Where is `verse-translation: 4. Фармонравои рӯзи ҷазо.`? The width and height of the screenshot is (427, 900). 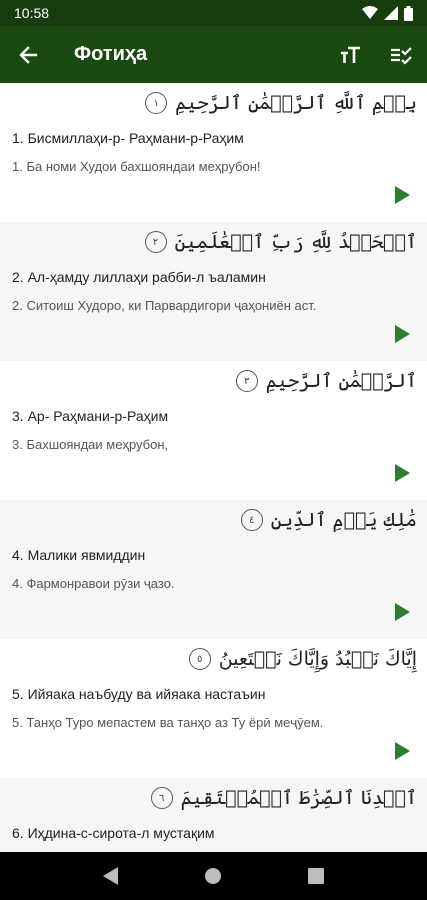
verse-translation: 4. Фармонравои рӯзи ҷазо. is located at coordinates (93, 583).